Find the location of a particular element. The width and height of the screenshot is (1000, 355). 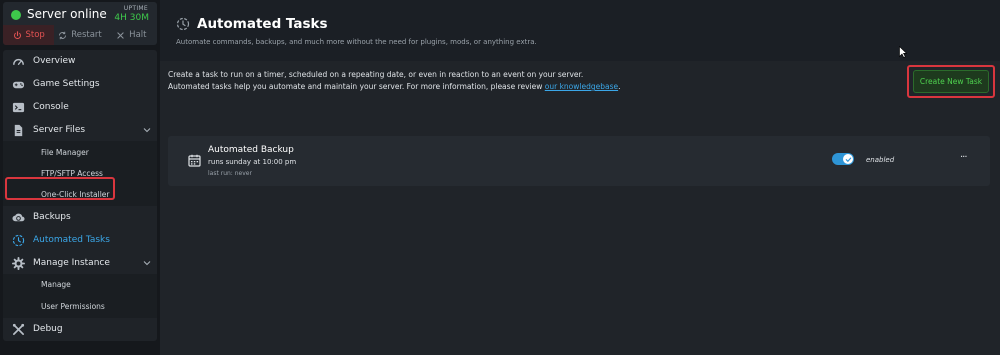

terminal-icon is located at coordinates (18, 107).